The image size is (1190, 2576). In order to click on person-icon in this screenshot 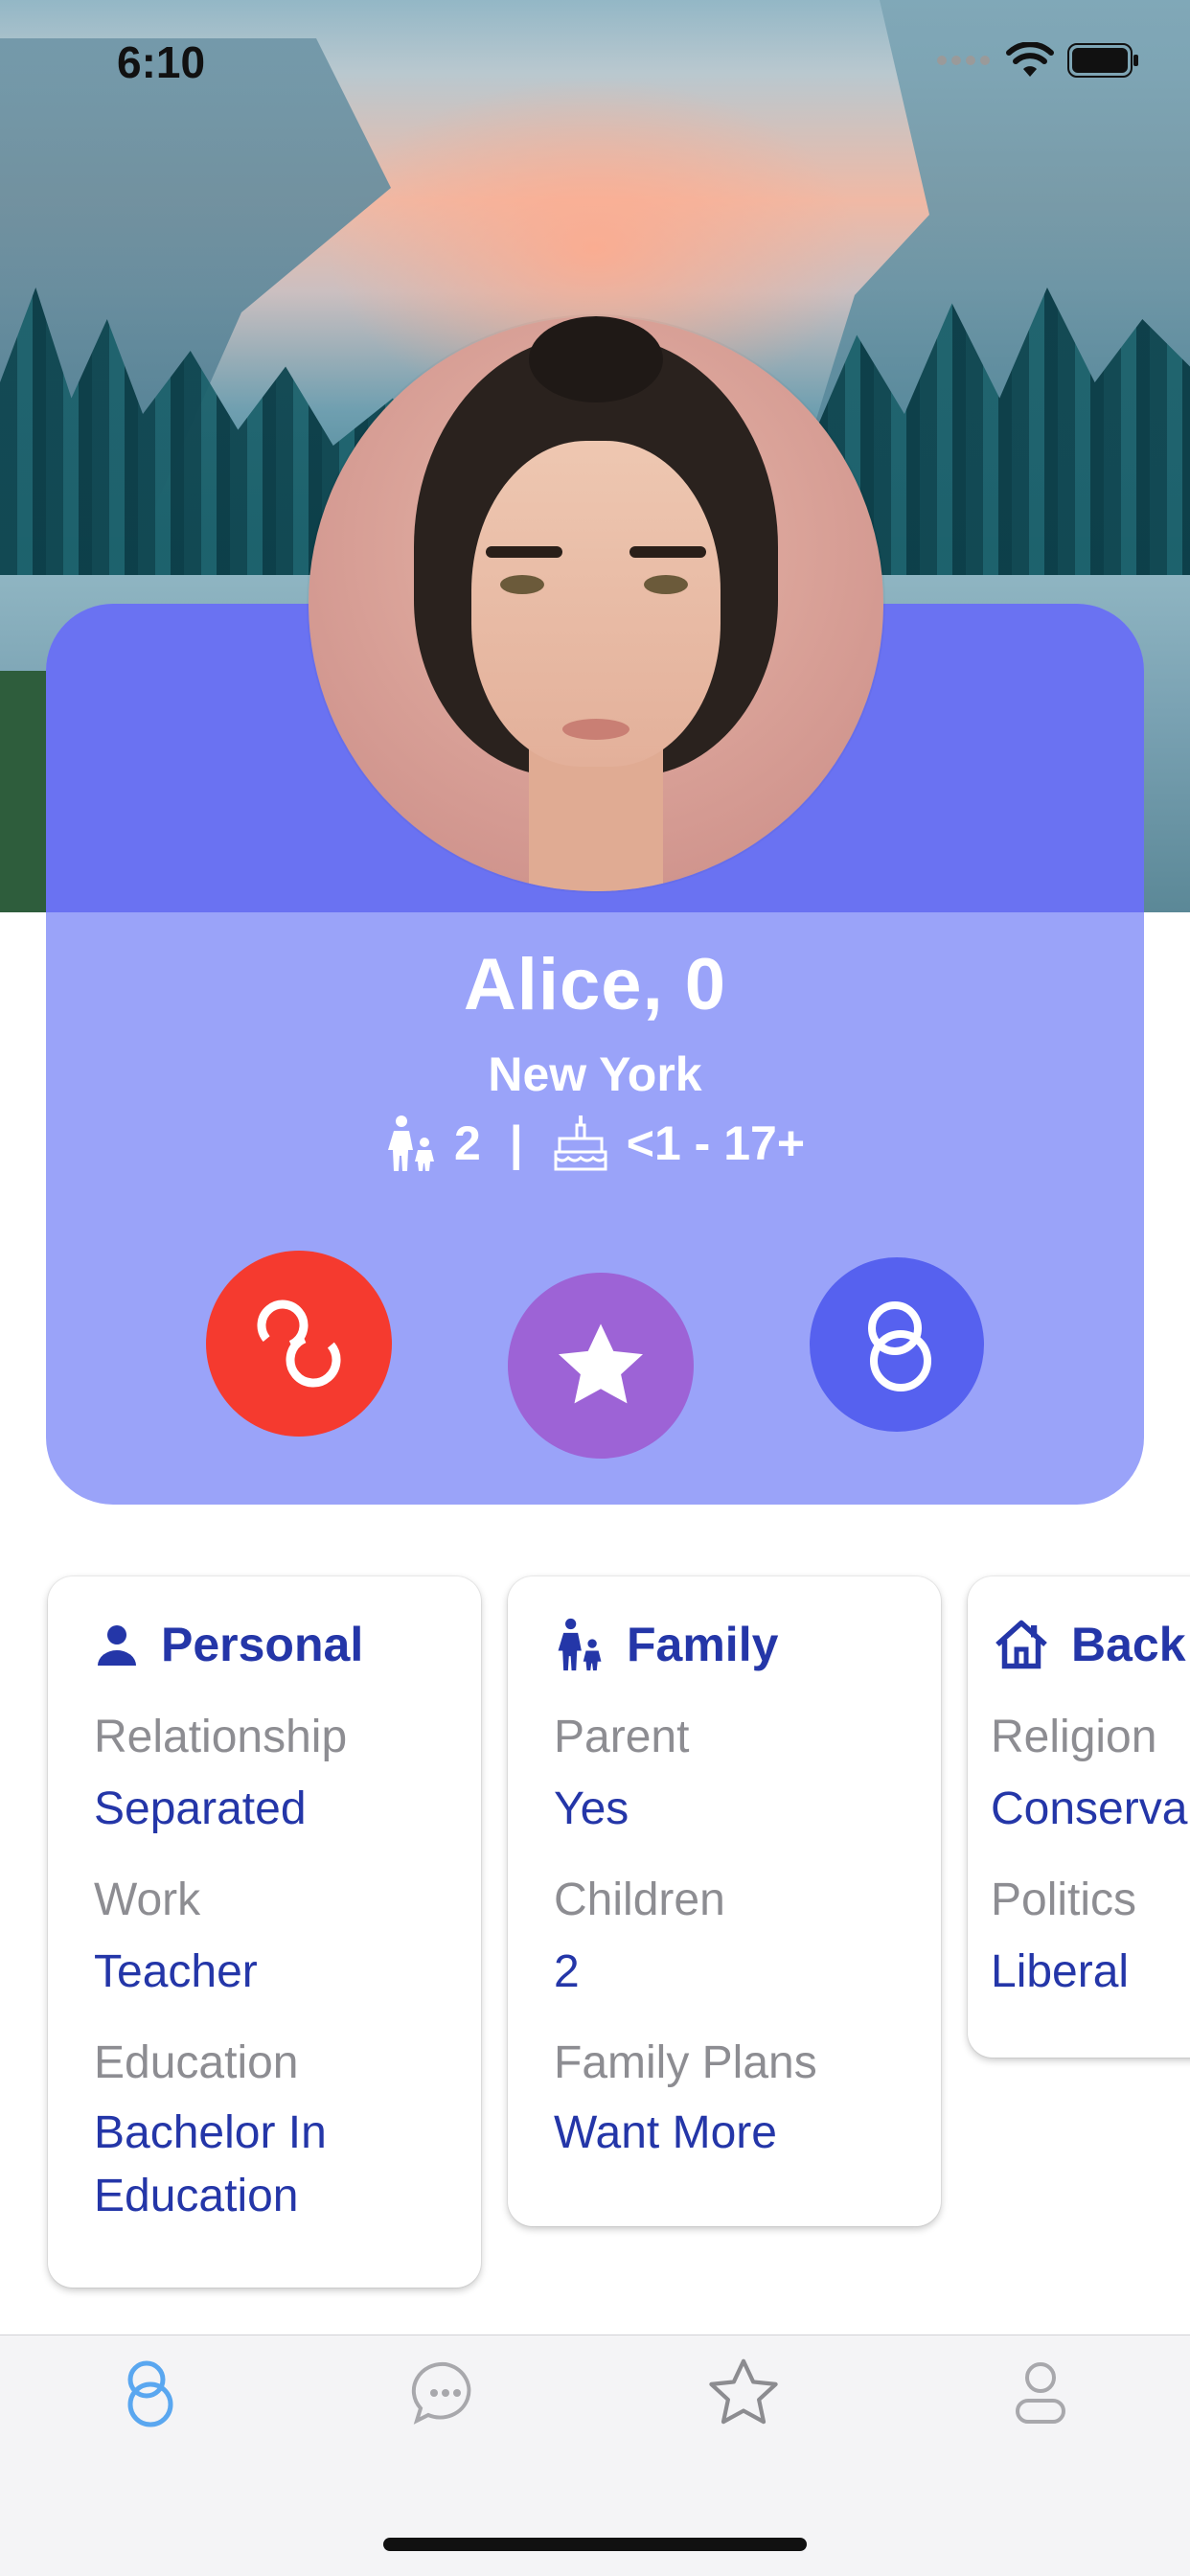, I will do `click(117, 1645)`.